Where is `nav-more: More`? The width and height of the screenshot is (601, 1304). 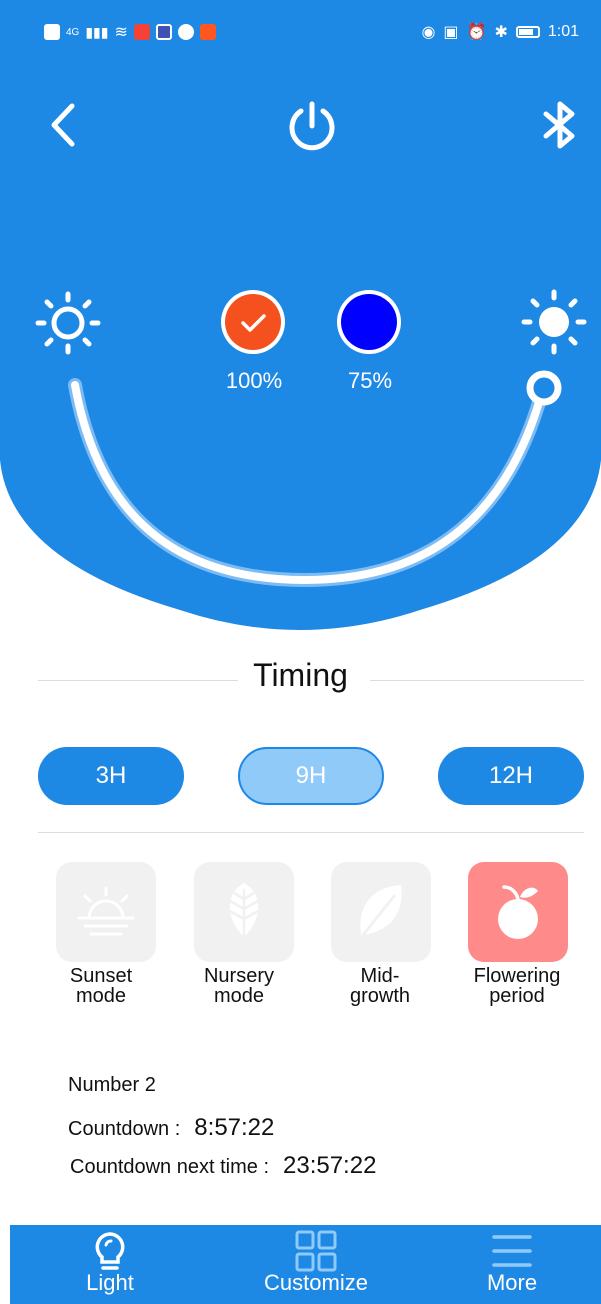
nav-more: More is located at coordinates (512, 1264).